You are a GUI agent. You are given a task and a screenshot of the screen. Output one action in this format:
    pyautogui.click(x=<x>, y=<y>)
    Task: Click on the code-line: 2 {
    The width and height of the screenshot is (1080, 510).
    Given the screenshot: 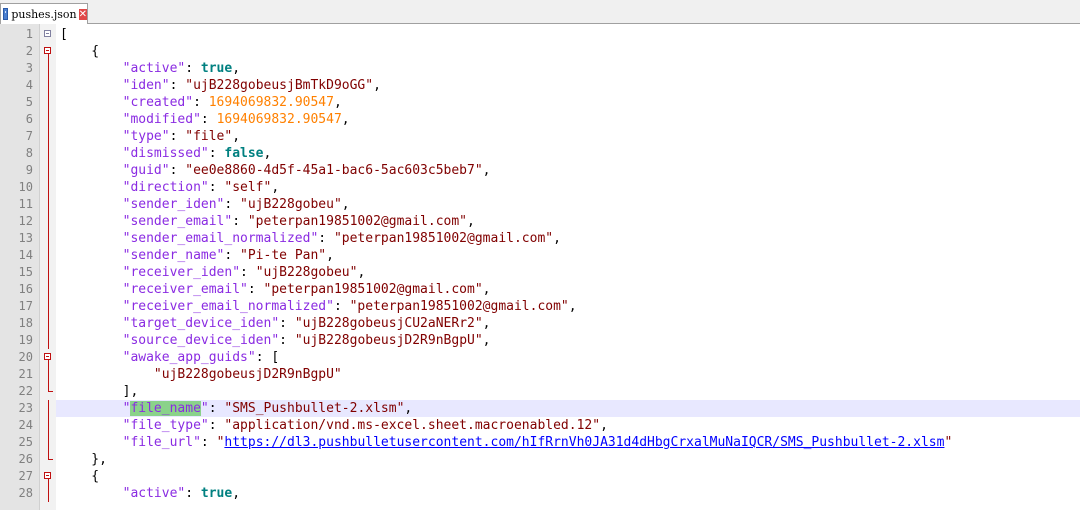 What is the action you would take?
    pyautogui.click(x=540, y=51)
    